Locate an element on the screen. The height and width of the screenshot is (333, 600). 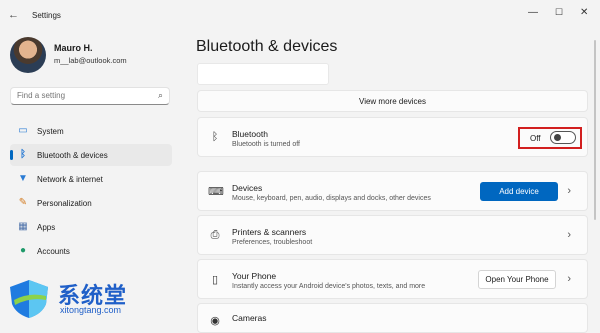
apps-icon: ▦ is located at coordinates (23, 226).